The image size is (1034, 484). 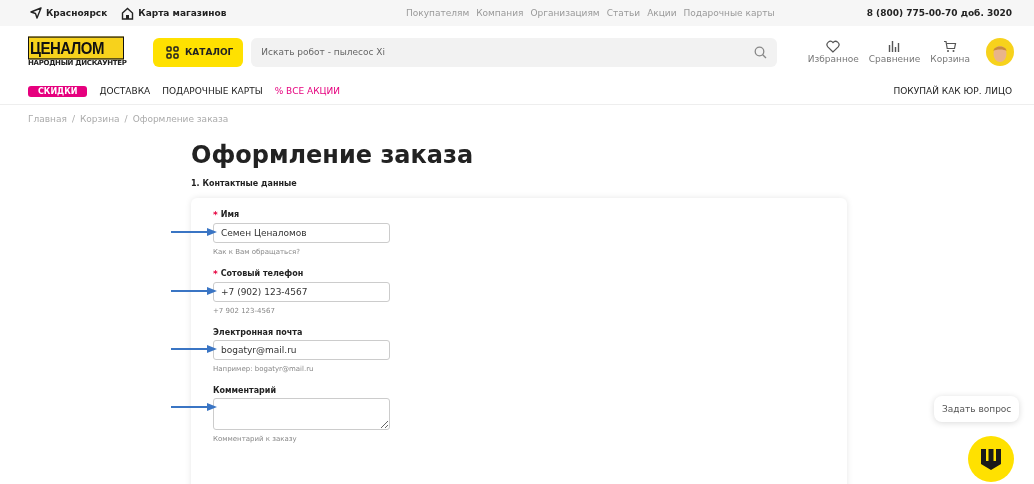 What do you see at coordinates (230, 215) in the screenshot?
I see `field-label: Имя` at bounding box center [230, 215].